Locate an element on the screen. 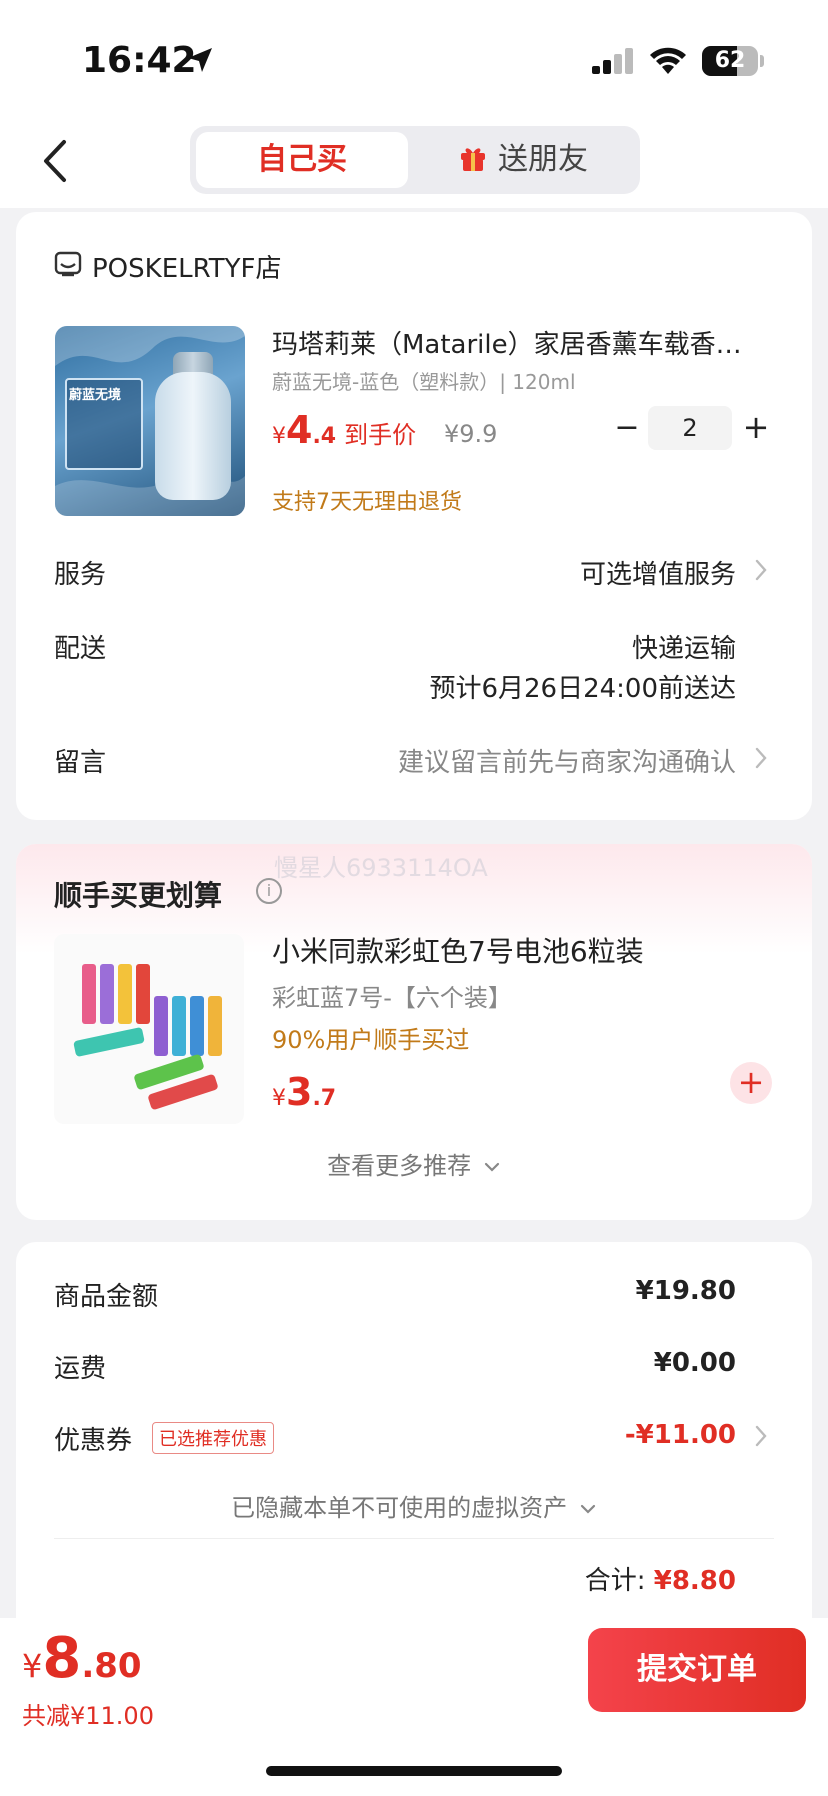  nav-bar: 自己买 送朋友 is located at coordinates (414, 164).